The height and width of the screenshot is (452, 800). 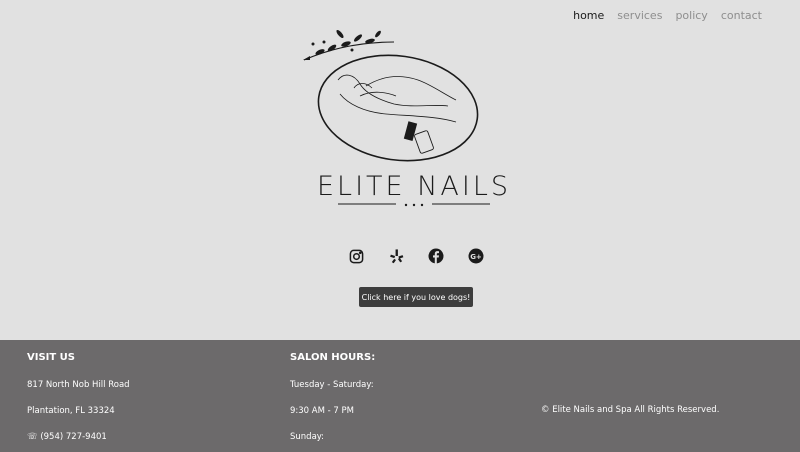 What do you see at coordinates (416, 256) in the screenshot?
I see `social-links: G+` at bounding box center [416, 256].